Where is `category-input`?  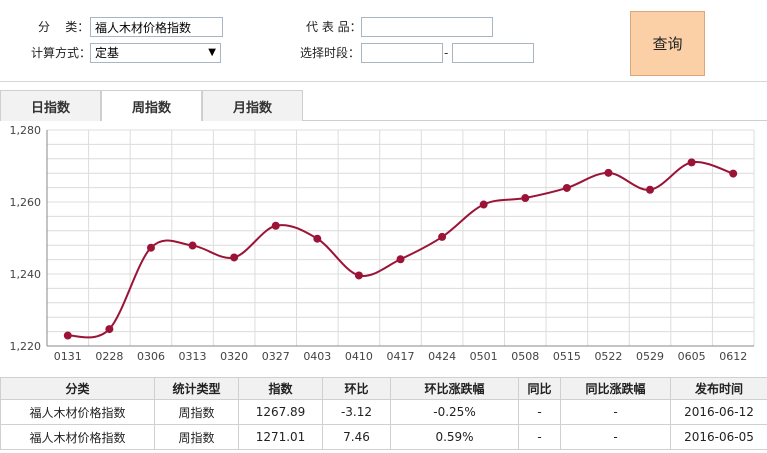
category-input is located at coordinates (156, 27).